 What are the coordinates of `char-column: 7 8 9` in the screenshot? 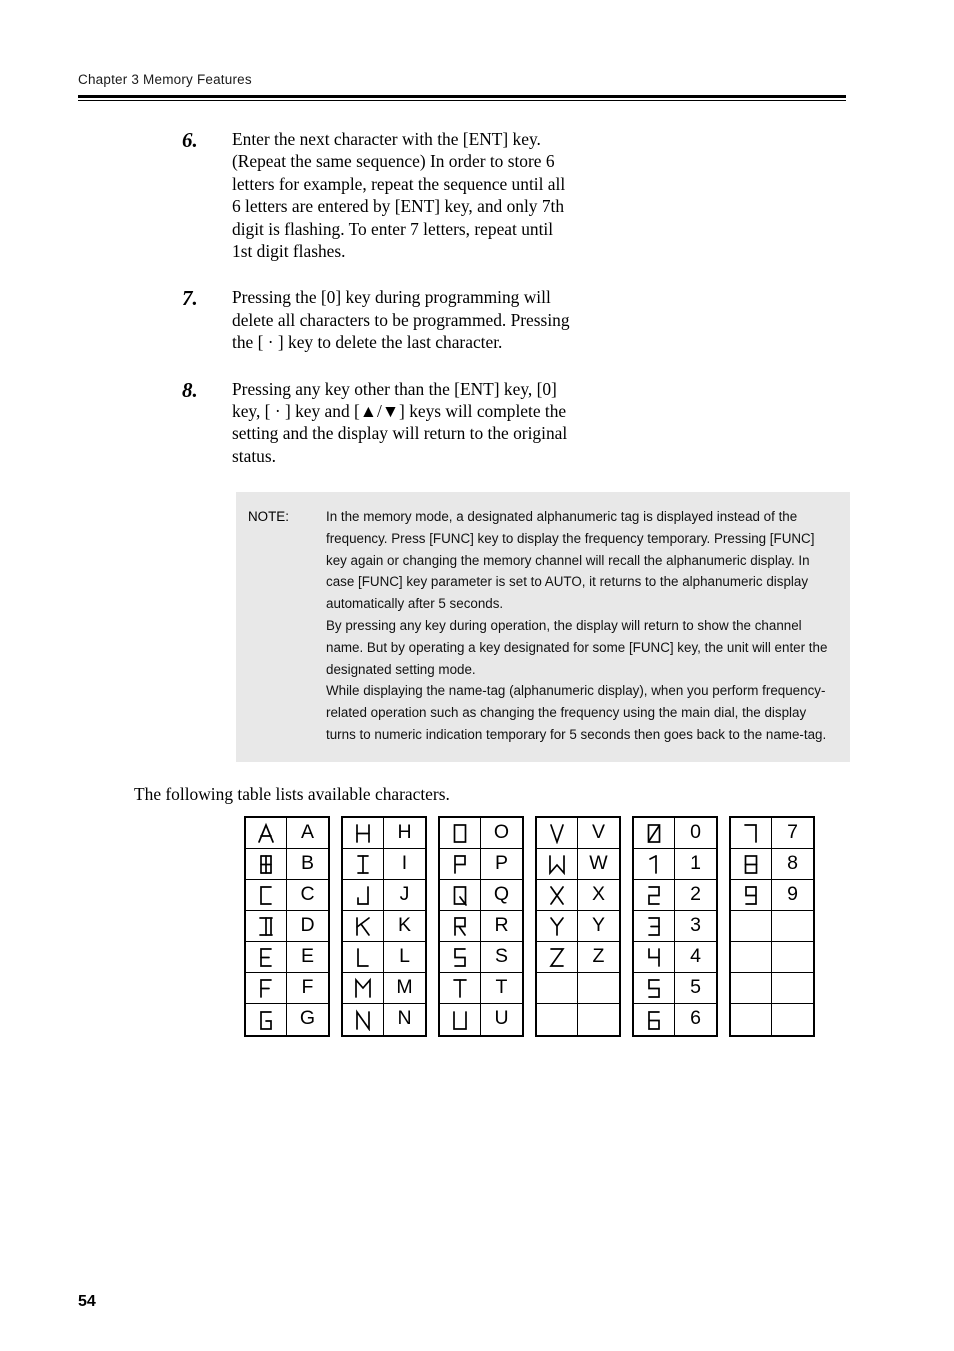 It's located at (772, 926).